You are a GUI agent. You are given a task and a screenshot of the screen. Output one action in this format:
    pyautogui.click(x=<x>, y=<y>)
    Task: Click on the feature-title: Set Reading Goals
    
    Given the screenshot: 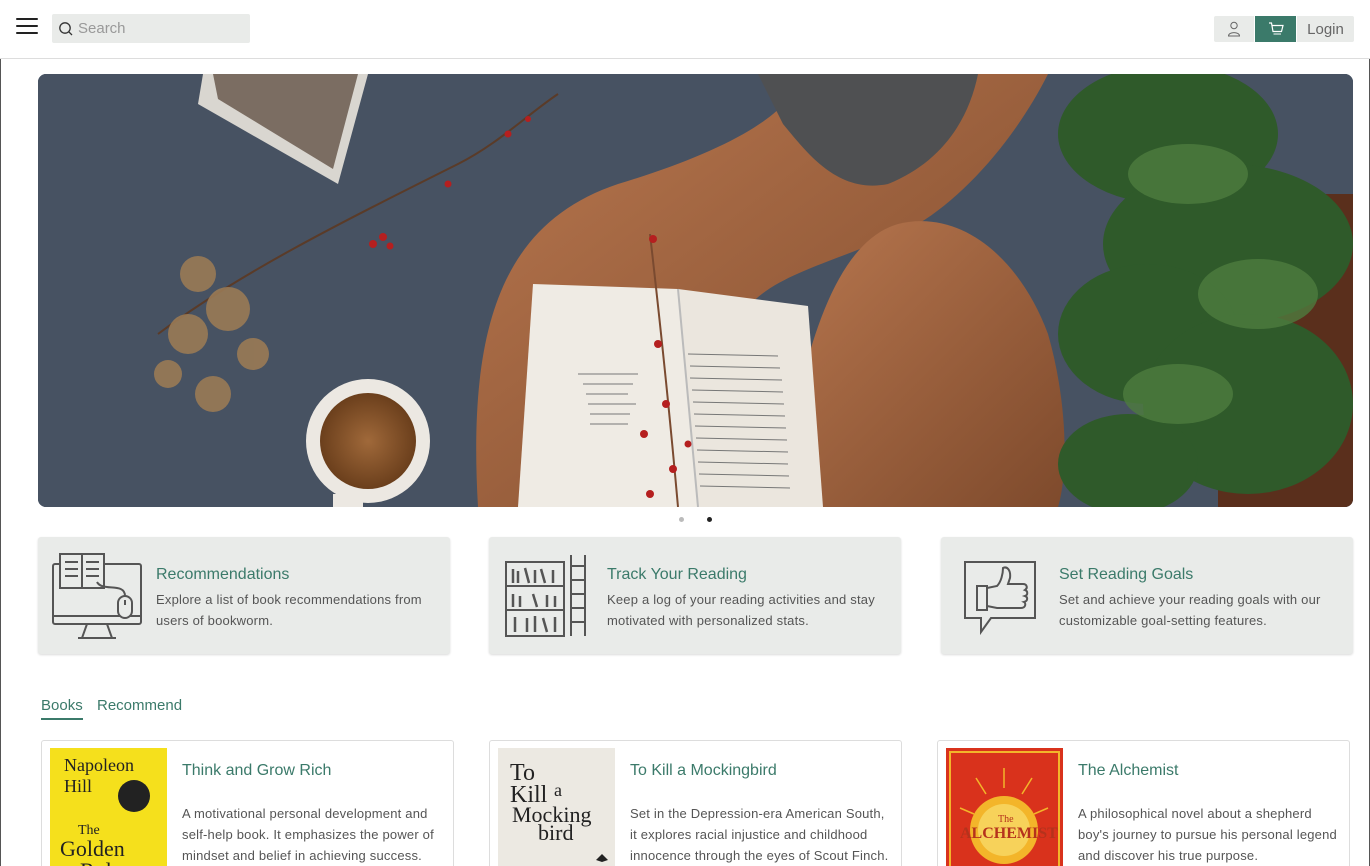 What is the action you would take?
    pyautogui.click(x=1126, y=574)
    